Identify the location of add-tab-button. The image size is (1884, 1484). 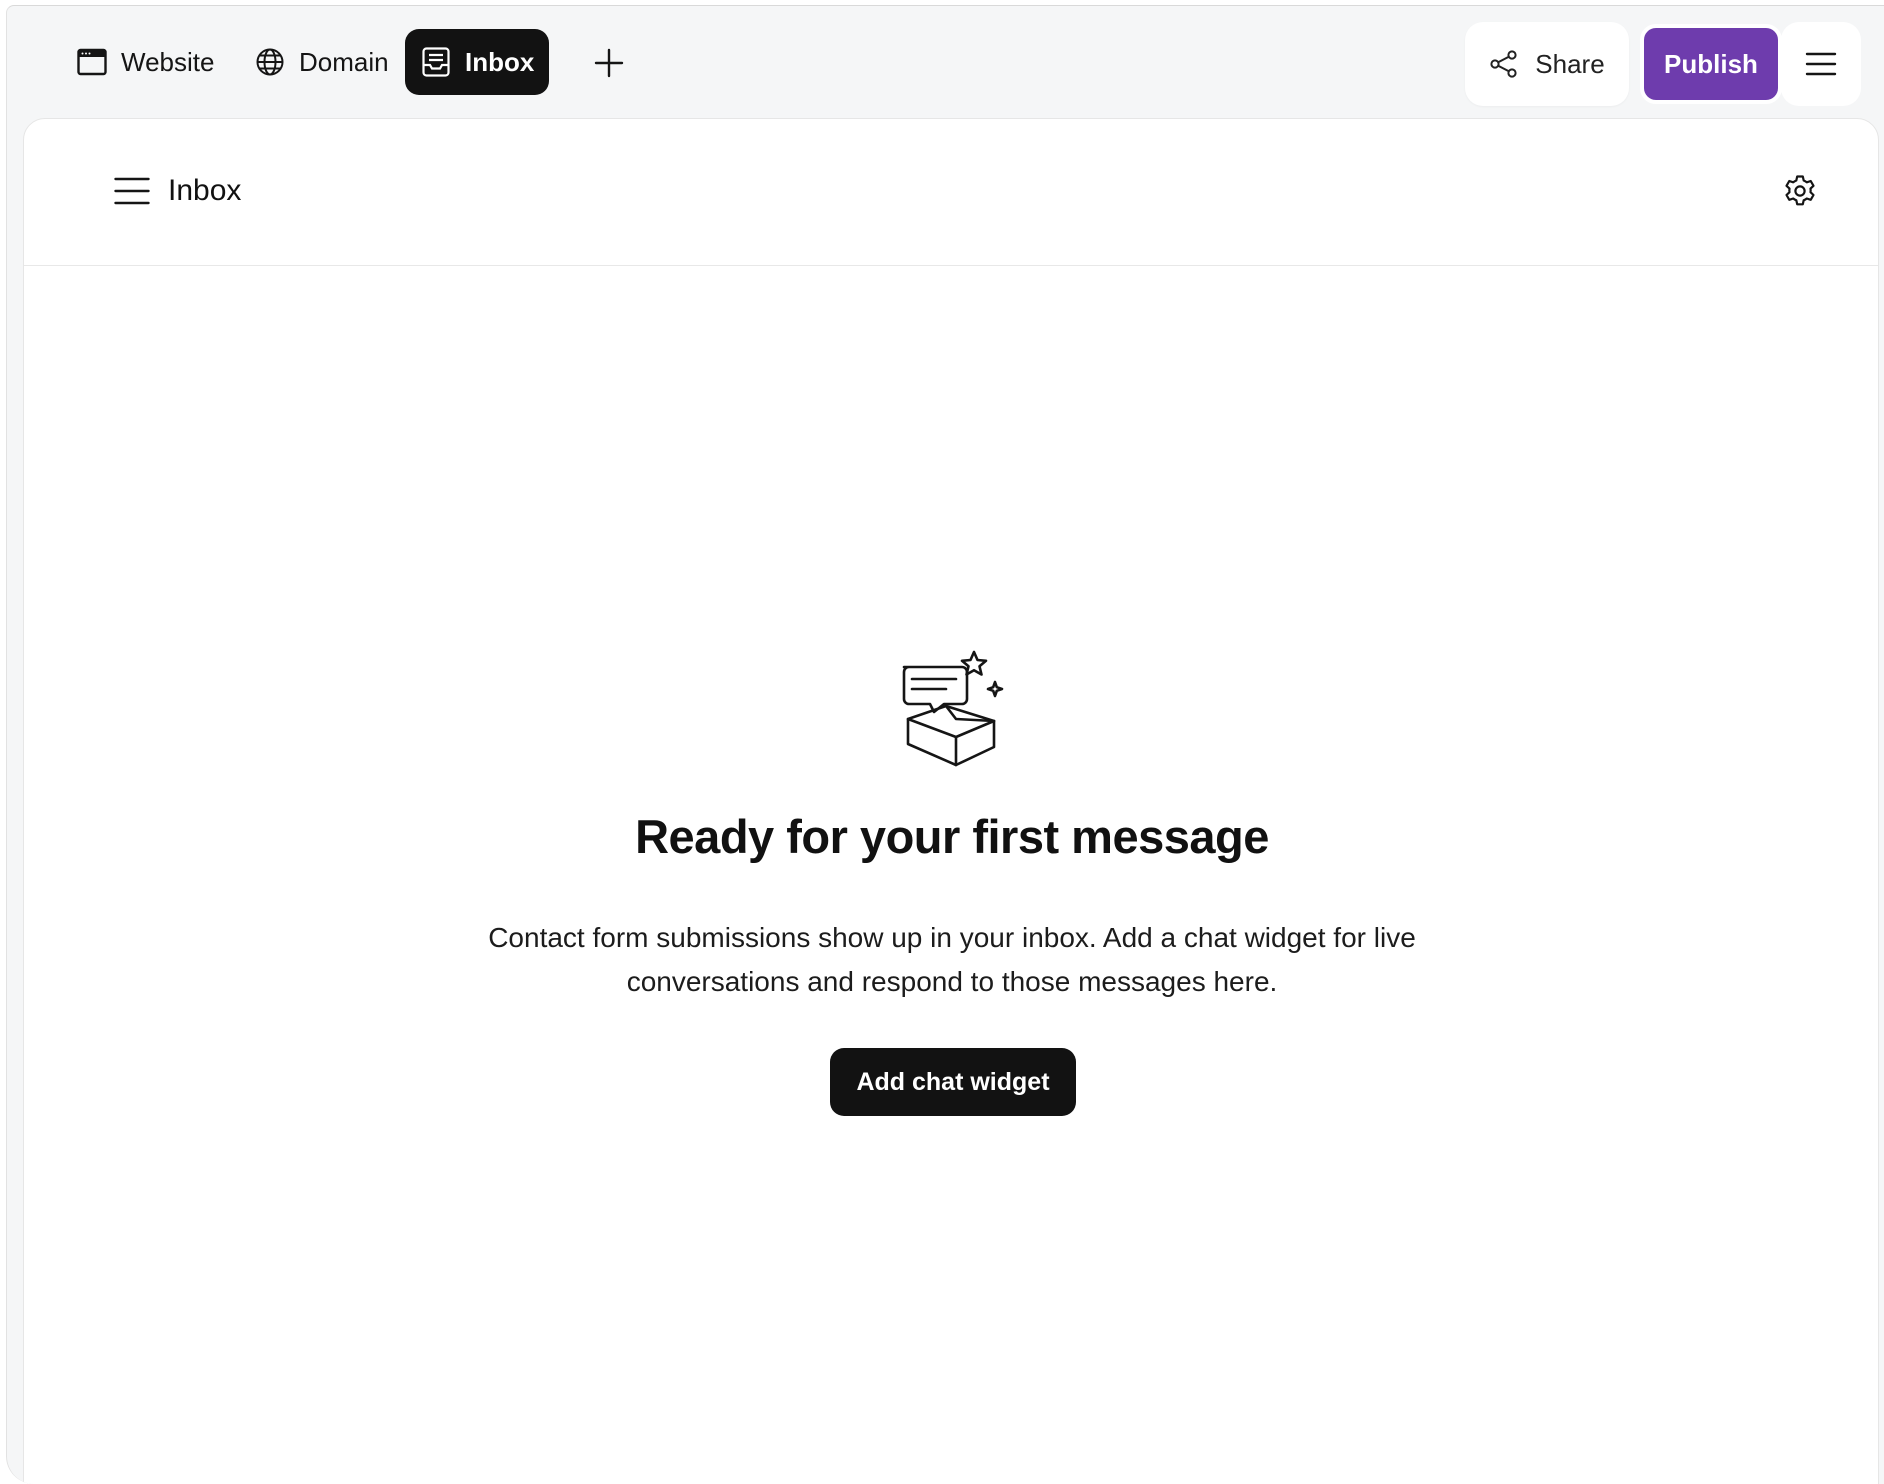
(609, 63).